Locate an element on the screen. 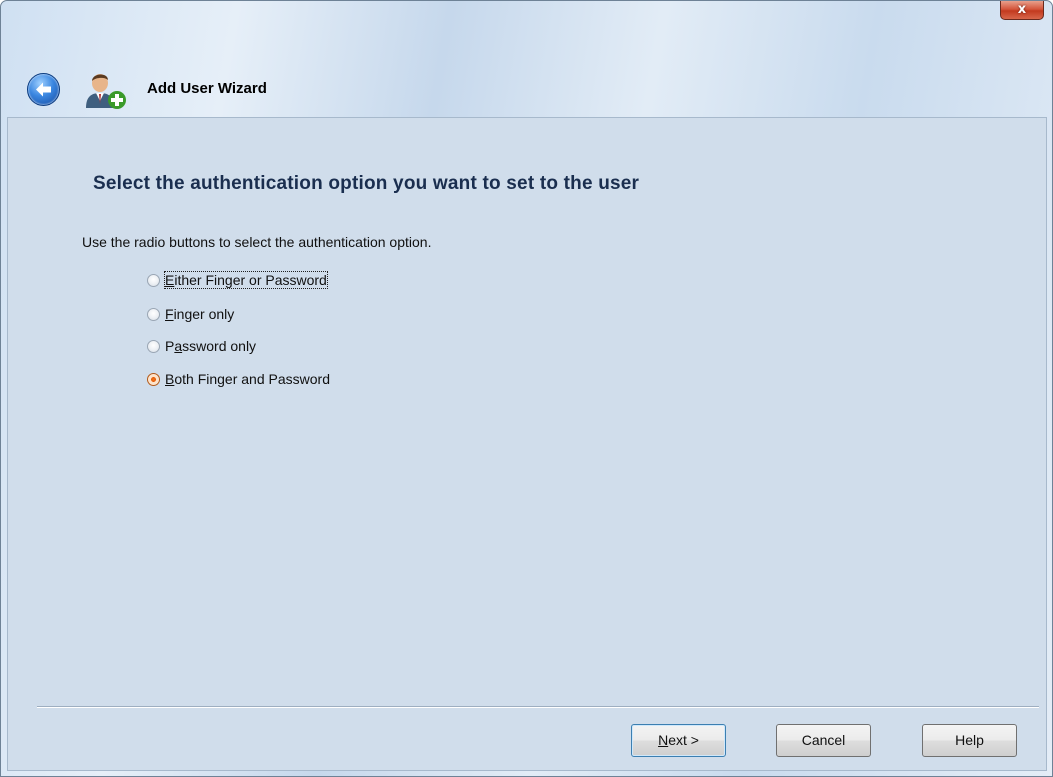  back-arrow-icon is located at coordinates (43, 89).